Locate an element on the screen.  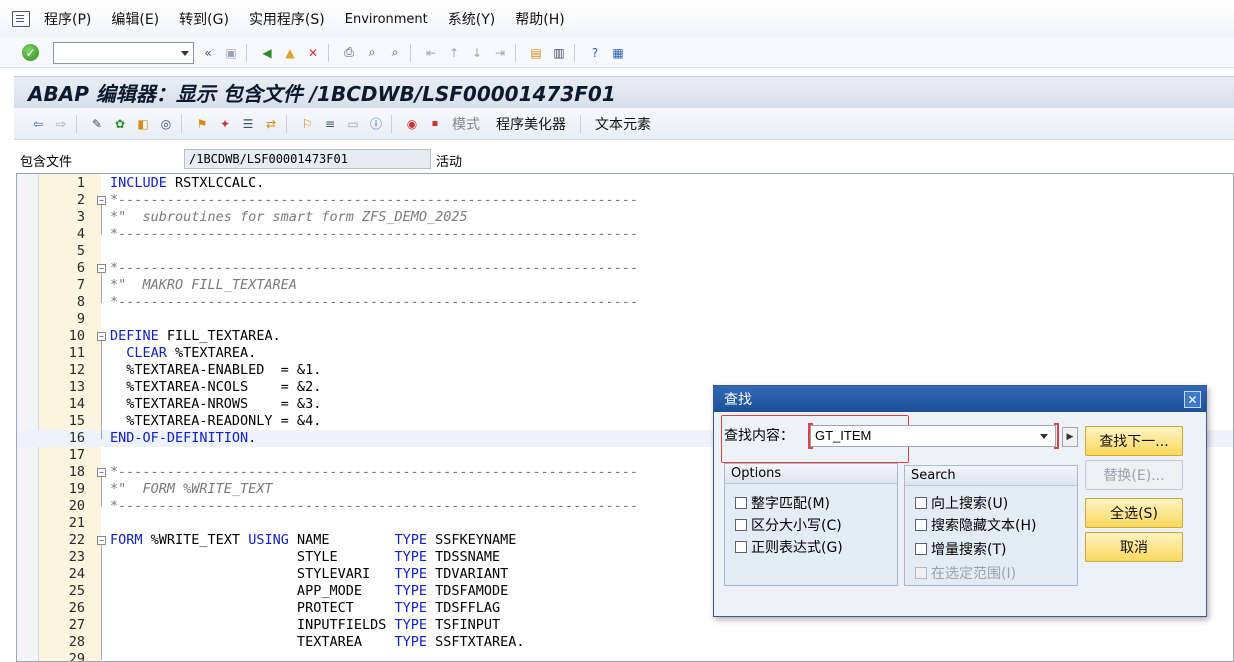
line-number: 1 is located at coordinates (80, 183).